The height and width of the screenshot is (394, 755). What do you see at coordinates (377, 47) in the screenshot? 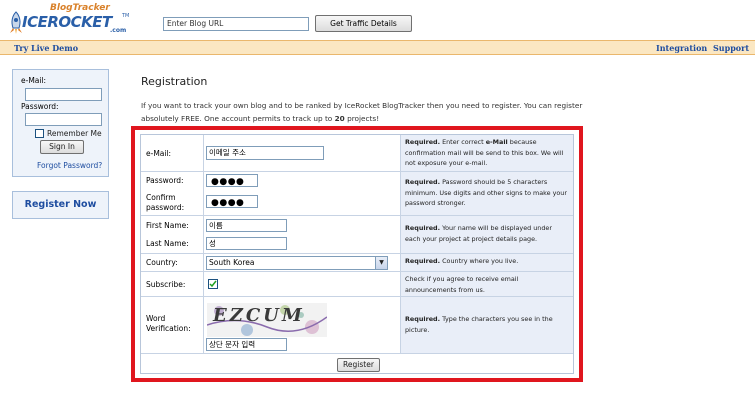
I see `nav-bar: Try Live Demo Integration Support` at bounding box center [377, 47].